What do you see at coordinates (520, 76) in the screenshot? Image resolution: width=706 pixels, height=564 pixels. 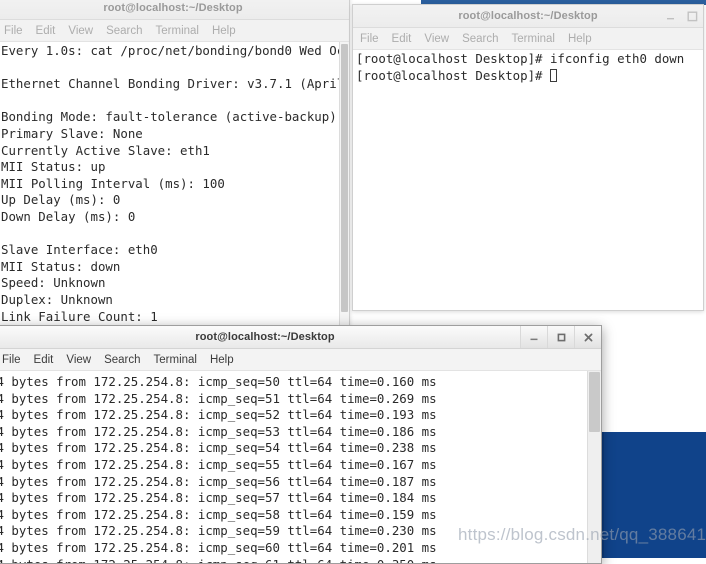 I see `terminal-line: [root@localhost Desktop]#` at bounding box center [520, 76].